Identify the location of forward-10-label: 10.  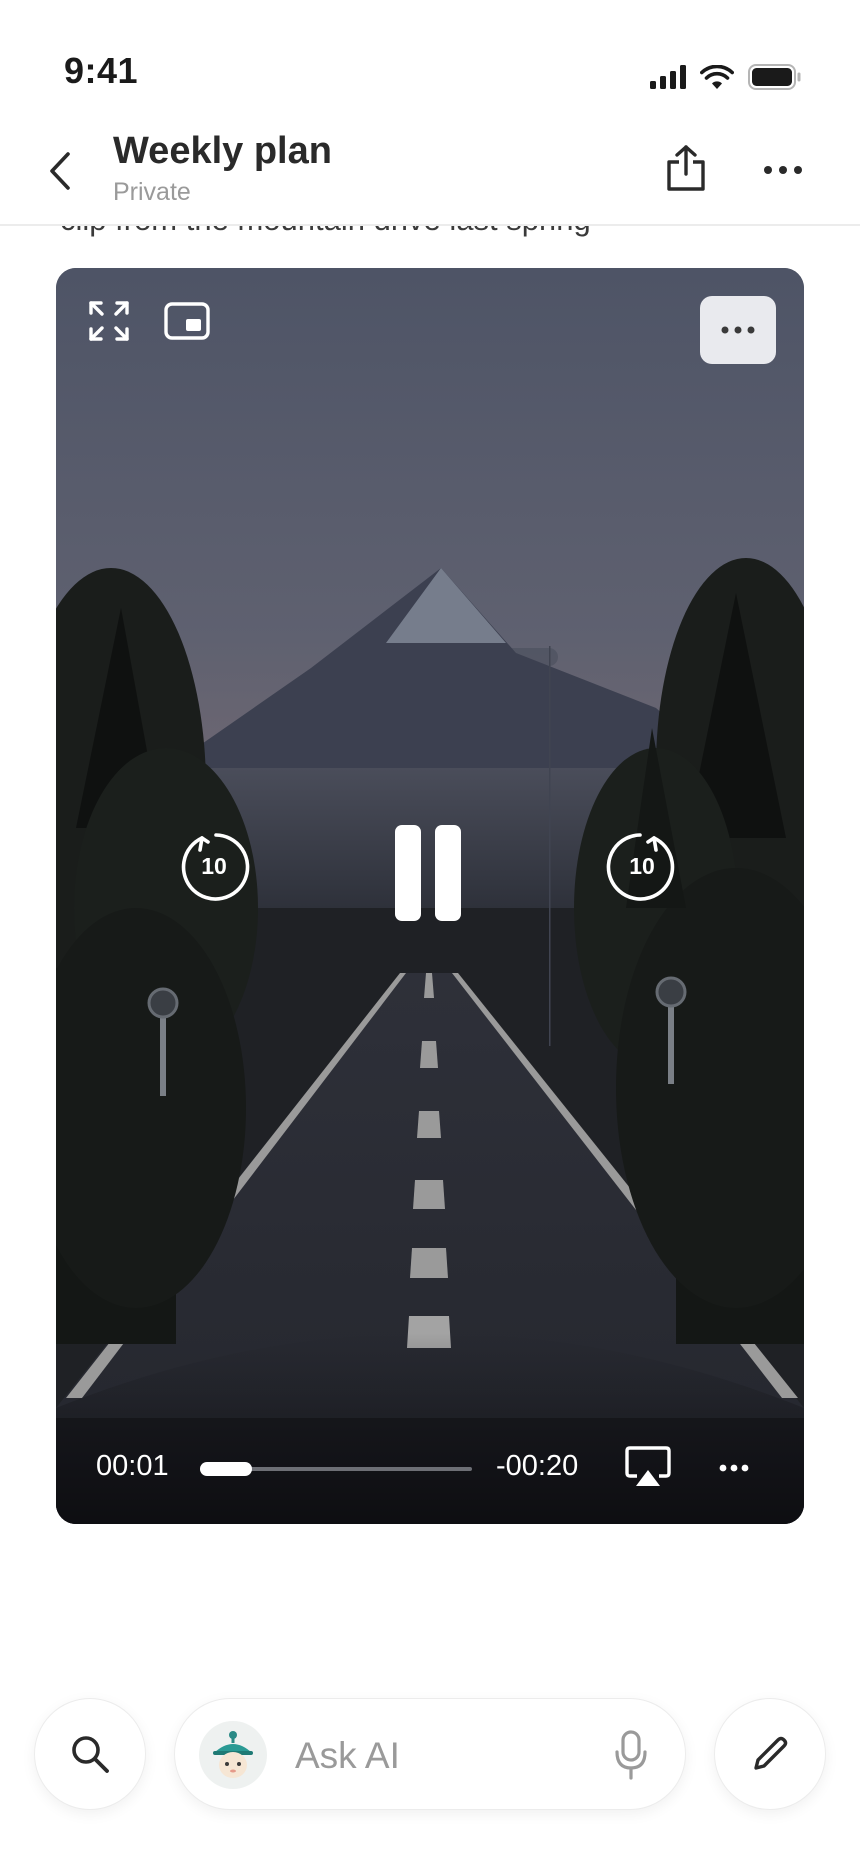
(642, 865).